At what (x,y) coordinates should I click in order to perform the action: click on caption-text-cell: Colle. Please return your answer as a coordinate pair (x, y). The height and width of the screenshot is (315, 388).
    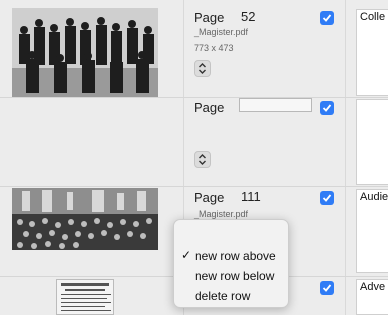
    Looking at the image, I should click on (372, 52).